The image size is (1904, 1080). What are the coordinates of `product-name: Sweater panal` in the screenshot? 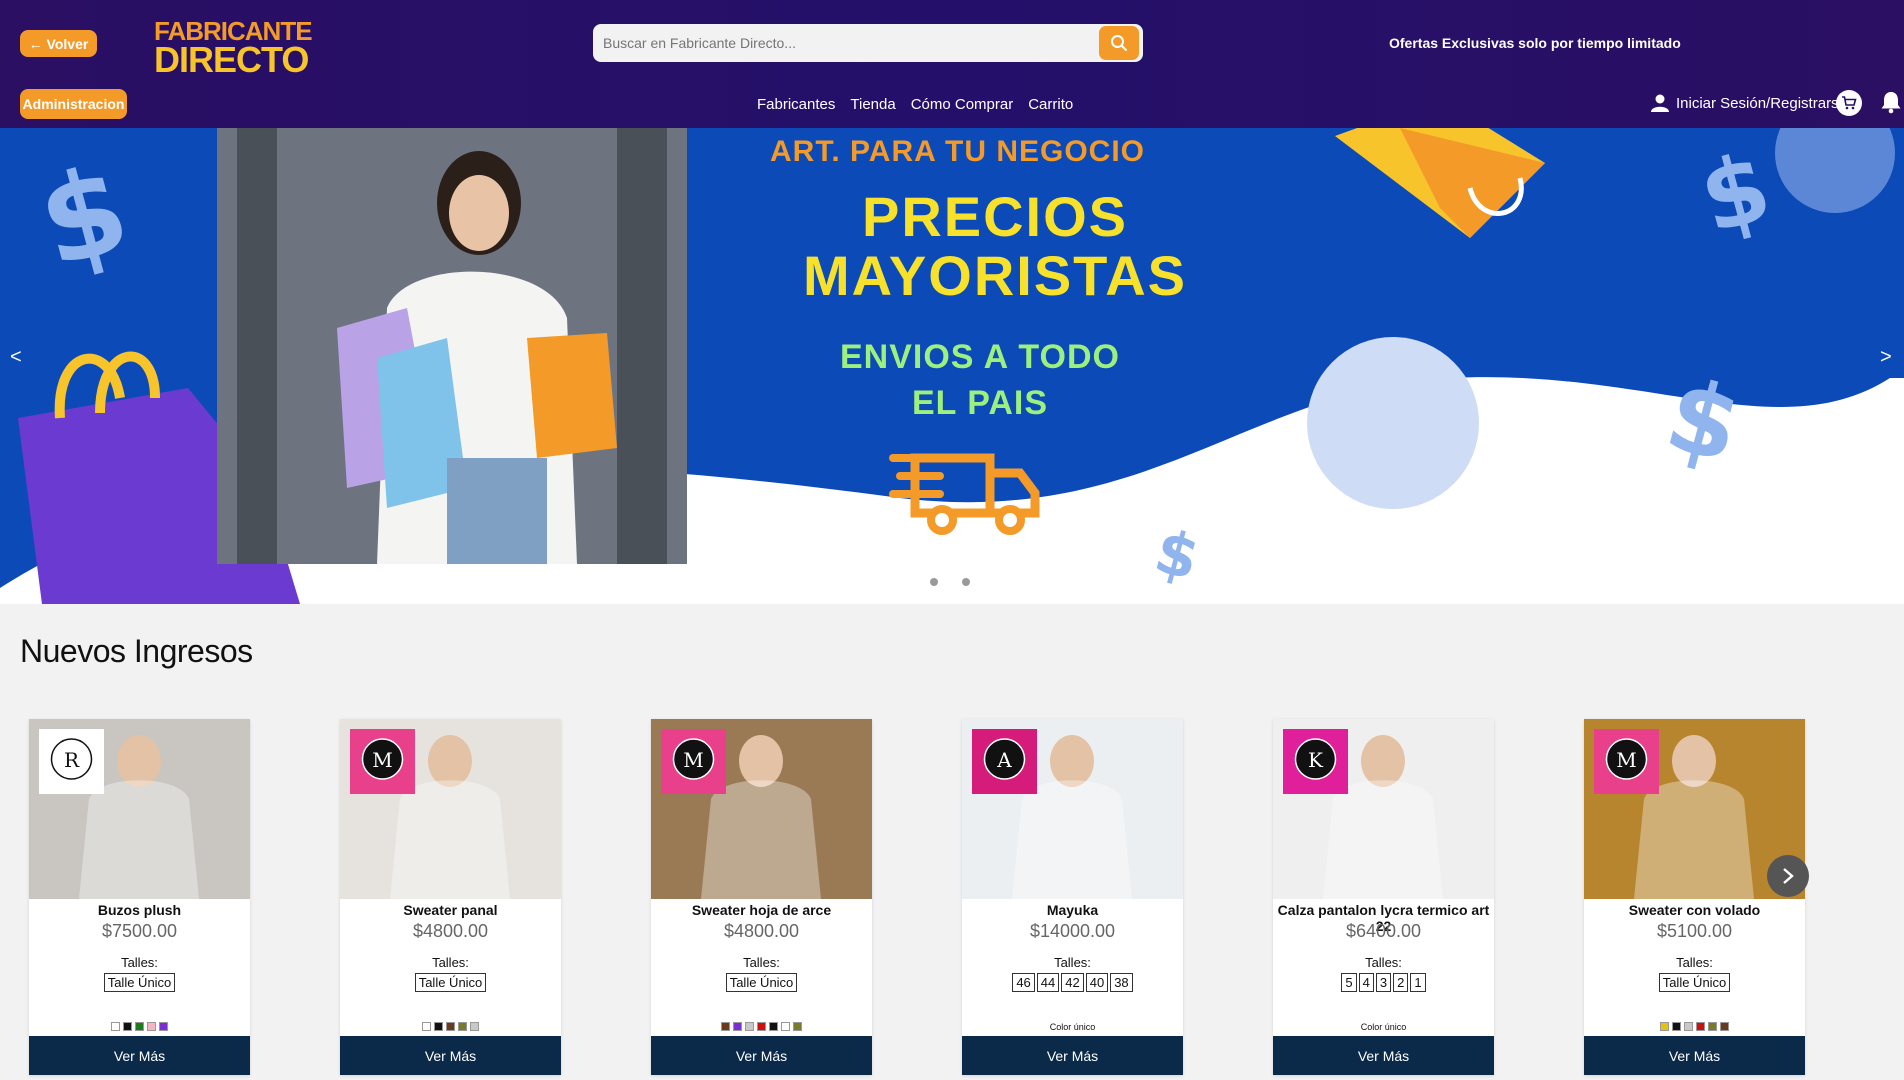 It's located at (450, 910).